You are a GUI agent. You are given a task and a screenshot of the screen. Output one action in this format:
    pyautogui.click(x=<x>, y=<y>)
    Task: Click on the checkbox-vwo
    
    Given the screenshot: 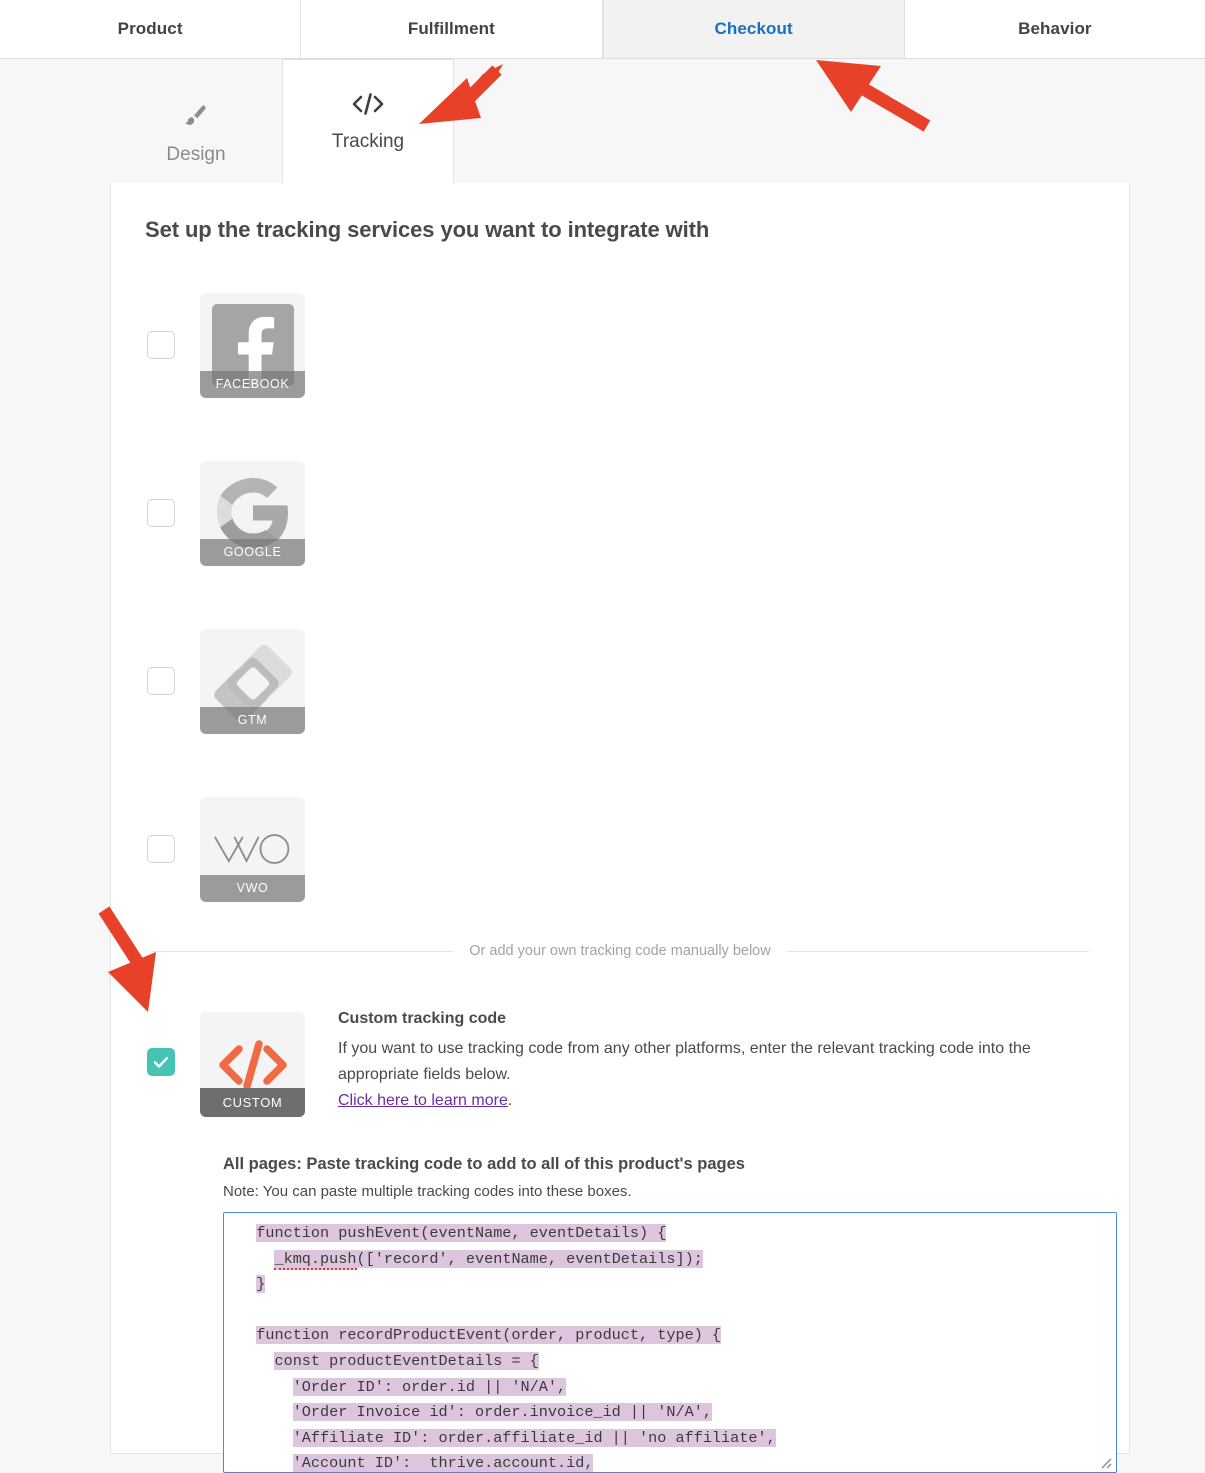 What is the action you would take?
    pyautogui.click(x=161, y=849)
    